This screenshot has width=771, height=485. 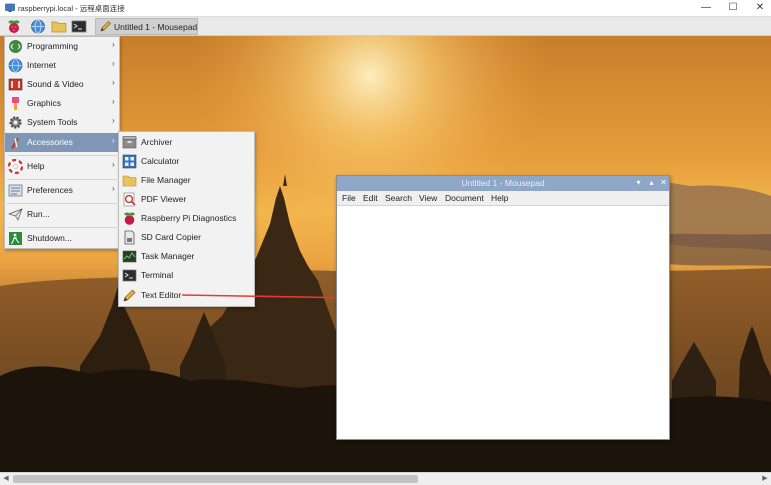 I want to click on sound-video-icon, so click(x=15, y=84).